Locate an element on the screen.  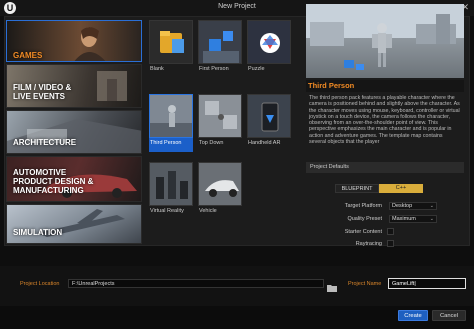
third-person-thumbnail-icon is located at coordinates (171, 116).